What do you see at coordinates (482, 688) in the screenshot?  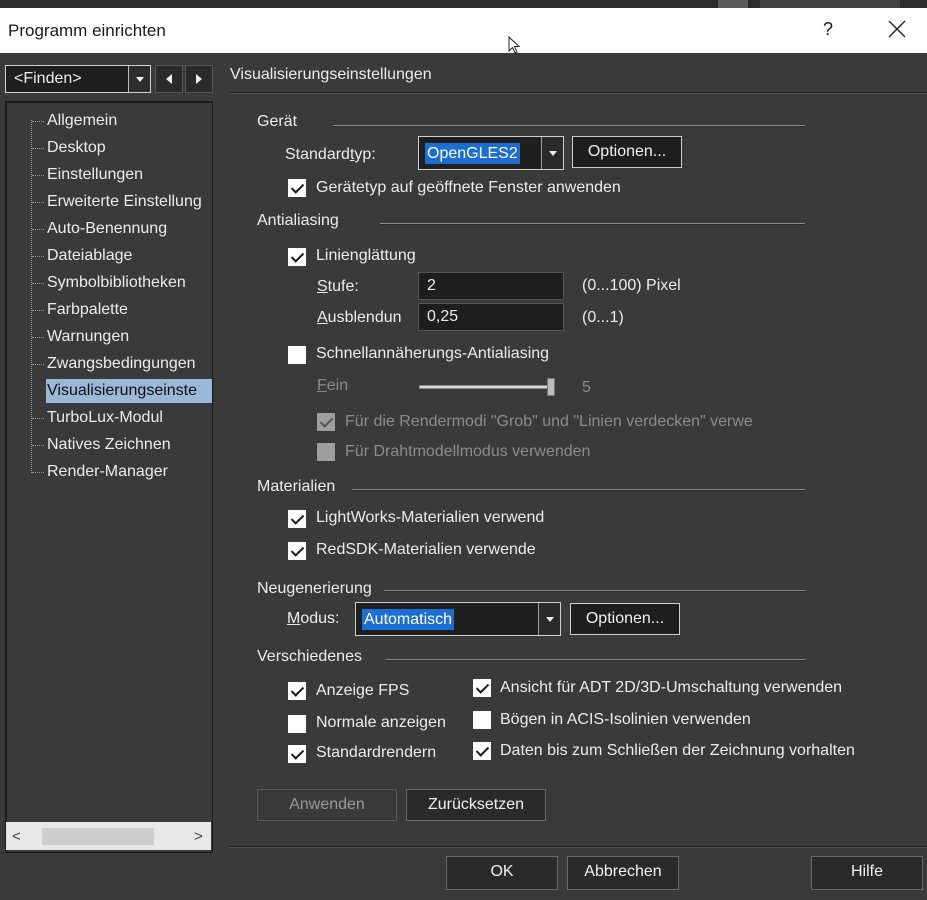 I see `adt-checkbox` at bounding box center [482, 688].